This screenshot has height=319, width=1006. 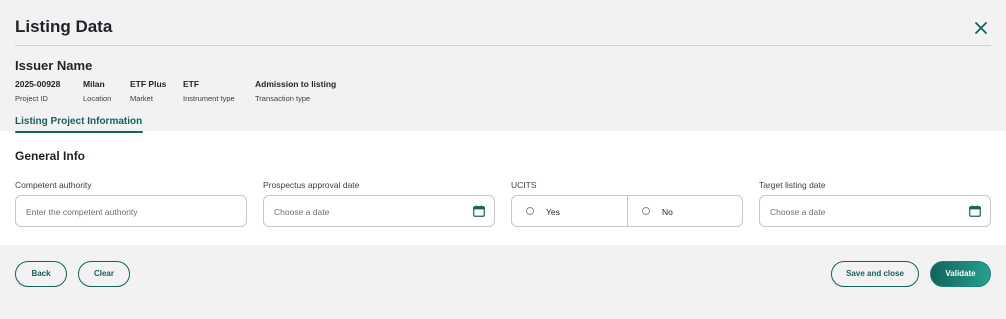 What do you see at coordinates (148, 91) in the screenshot?
I see `meta-market: ETF Plus Market` at bounding box center [148, 91].